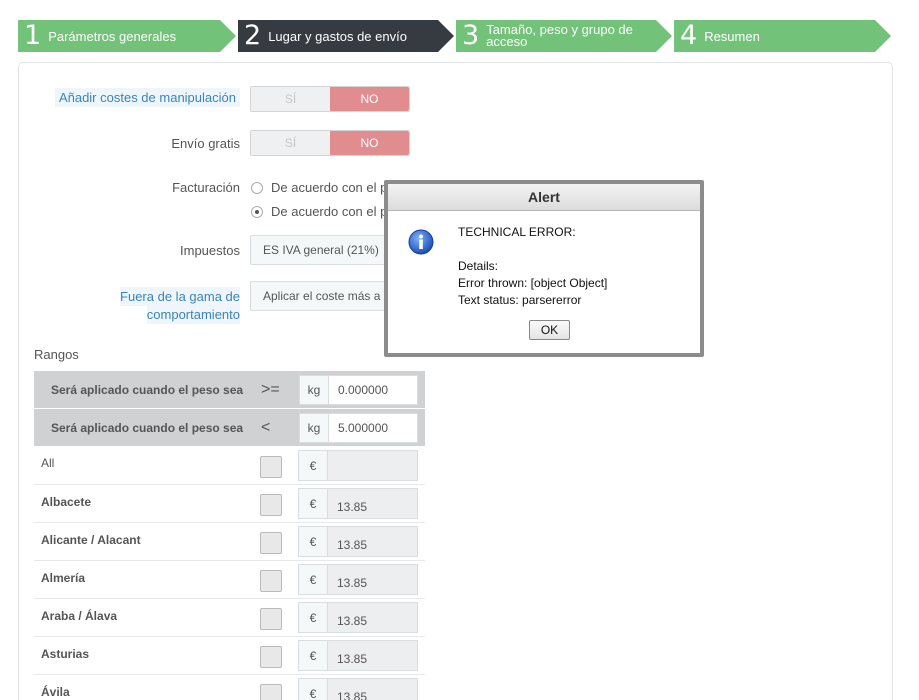 This screenshot has width=919, height=700. I want to click on free-shipping-toggle: SÍ NO, so click(330, 143).